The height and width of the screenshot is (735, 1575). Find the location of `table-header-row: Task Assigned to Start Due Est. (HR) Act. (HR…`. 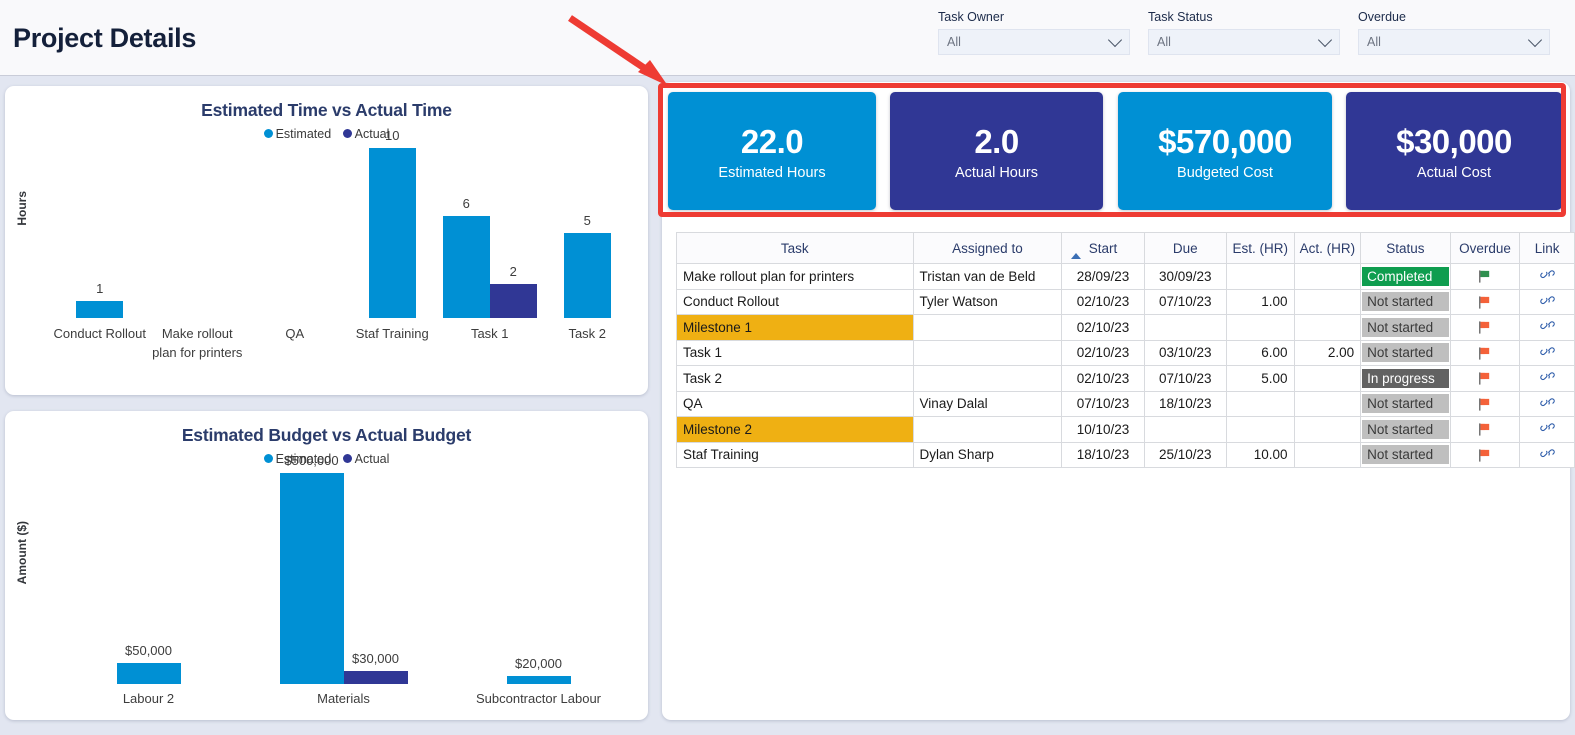

table-header-row: Task Assigned to Start Due Est. (HR) Act. (HR… is located at coordinates (1125, 248).